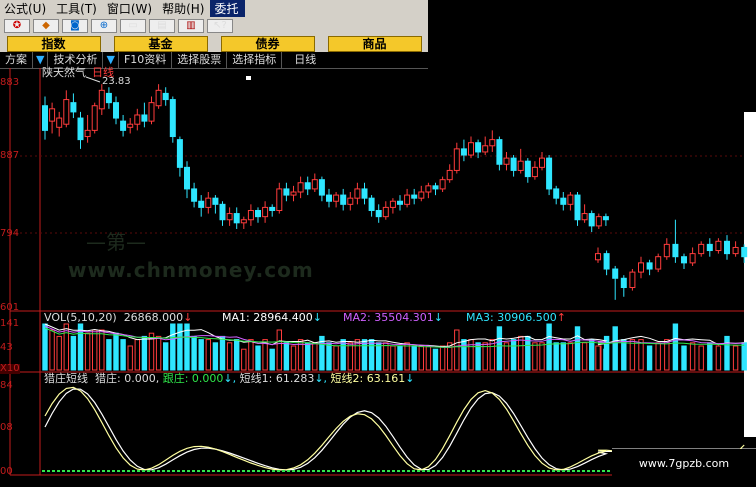  What do you see at coordinates (684, 468) in the screenshot?
I see `site-label: www.7gpzb.com` at bounding box center [684, 468].